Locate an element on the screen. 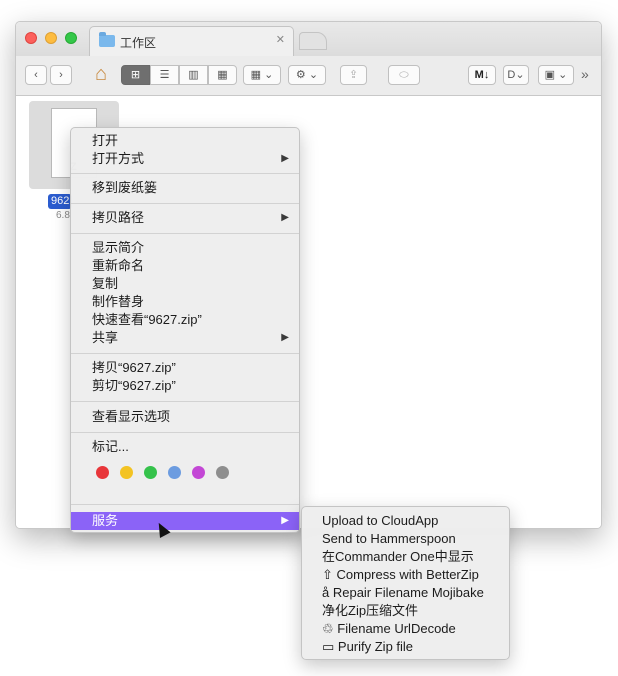 The image size is (618, 676). service-repair-mojibake: å Repair Filename Mojibake is located at coordinates (405, 593).